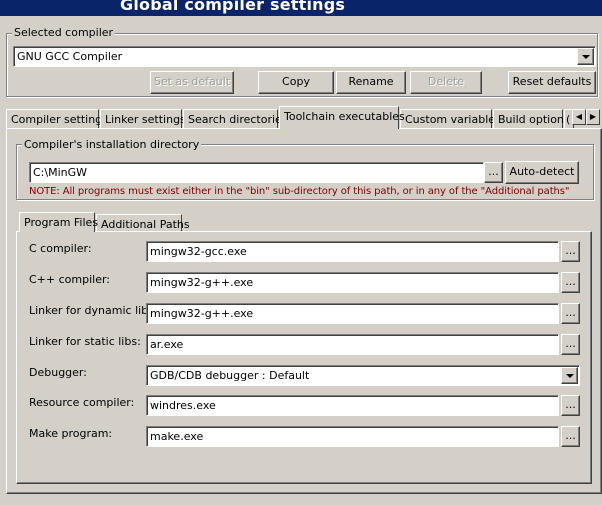 The image size is (602, 505). Describe the element at coordinates (579, 117) in the screenshot. I see `tab-scroll-left-icon: ◀` at that location.